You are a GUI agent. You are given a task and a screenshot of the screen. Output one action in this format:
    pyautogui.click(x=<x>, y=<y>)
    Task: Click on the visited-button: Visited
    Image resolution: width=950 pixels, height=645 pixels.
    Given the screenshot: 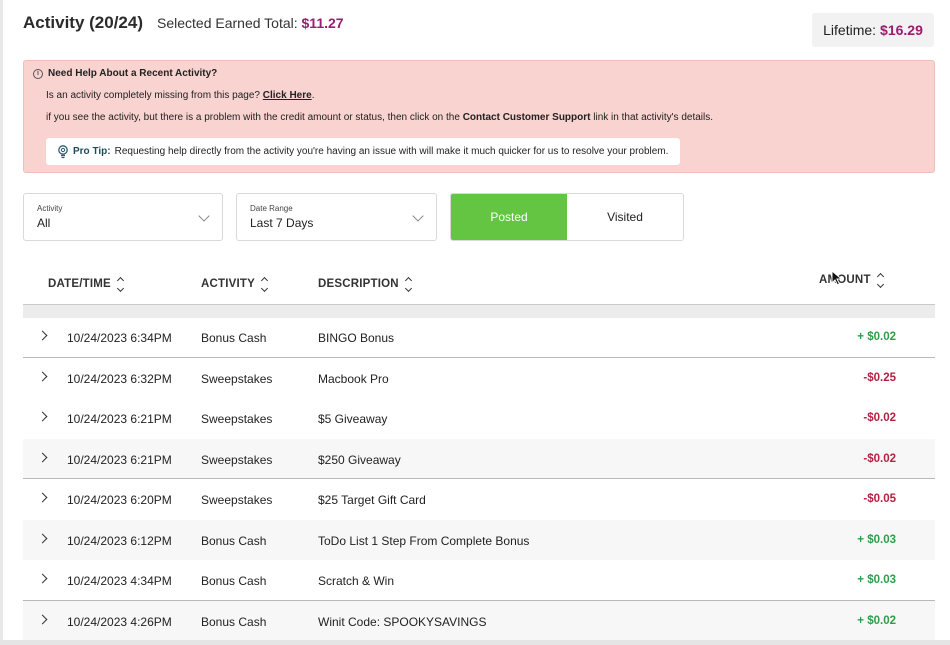 What is the action you would take?
    pyautogui.click(x=625, y=217)
    